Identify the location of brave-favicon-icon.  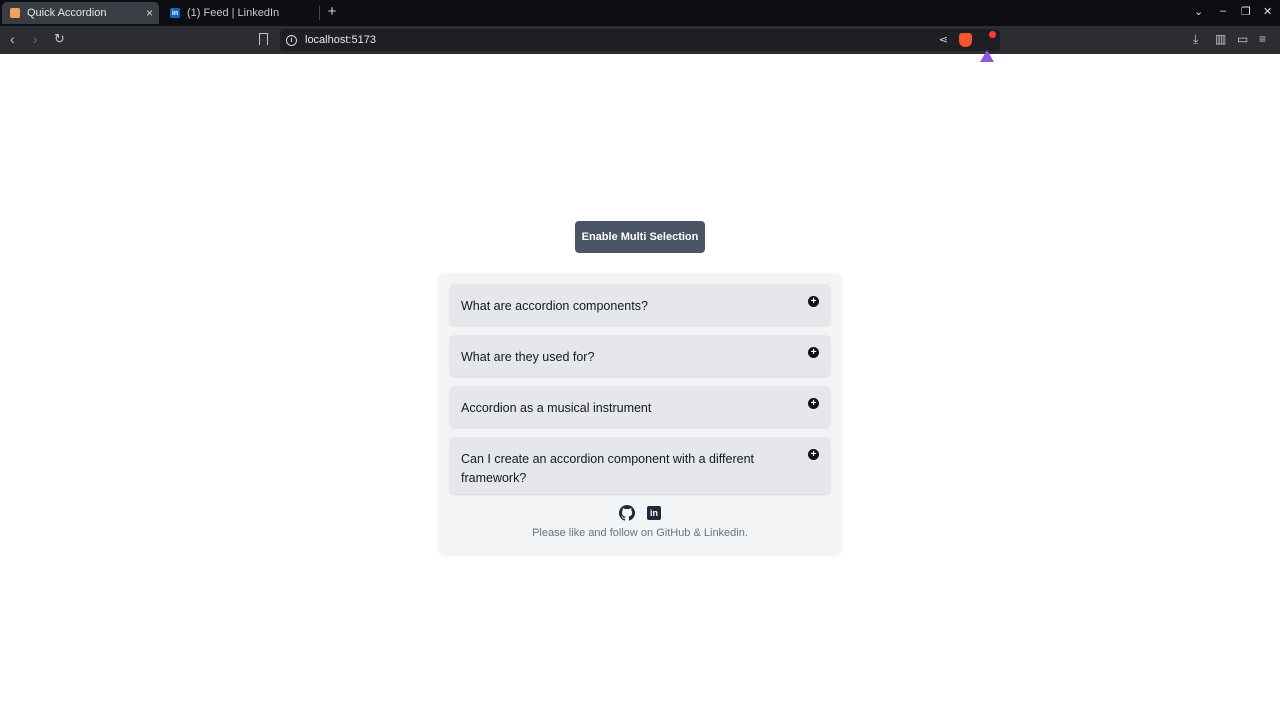
(15, 13).